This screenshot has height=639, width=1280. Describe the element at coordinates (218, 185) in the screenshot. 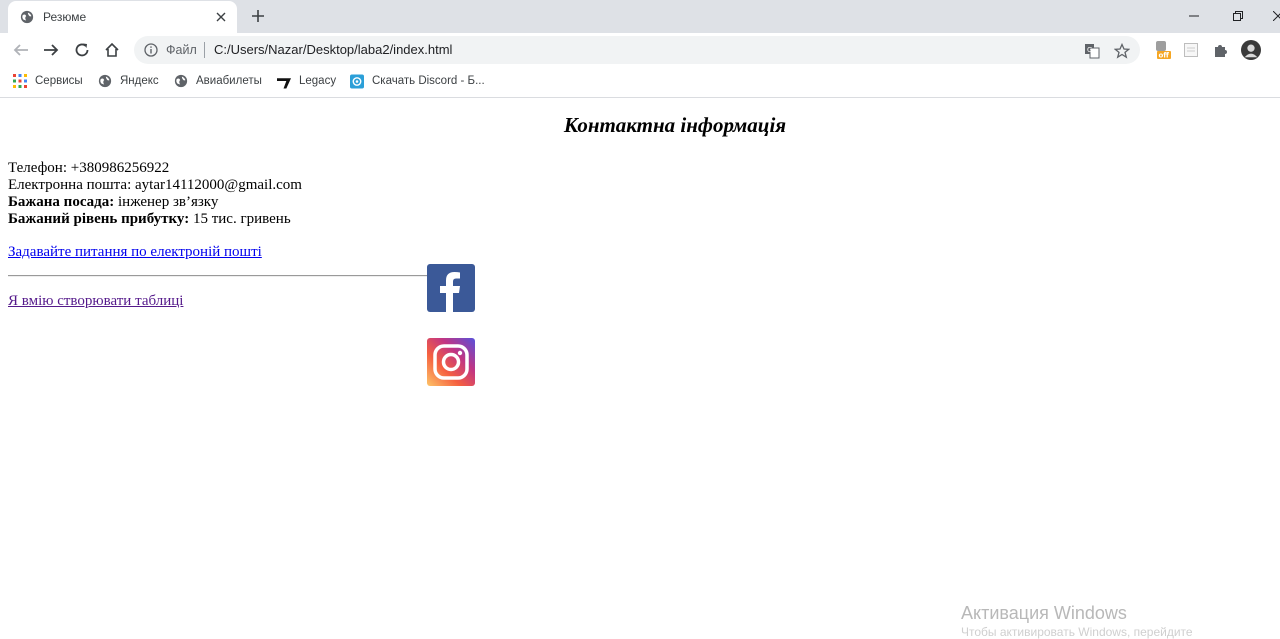

I see `email-value: aytar14112000@gmail.com` at that location.